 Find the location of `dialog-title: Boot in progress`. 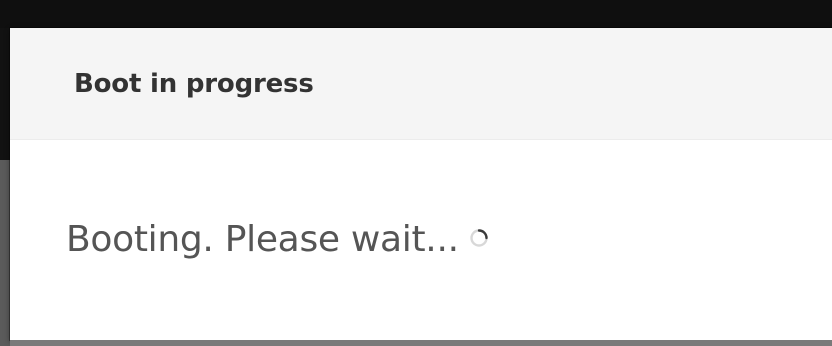

dialog-title: Boot in progress is located at coordinates (194, 83).